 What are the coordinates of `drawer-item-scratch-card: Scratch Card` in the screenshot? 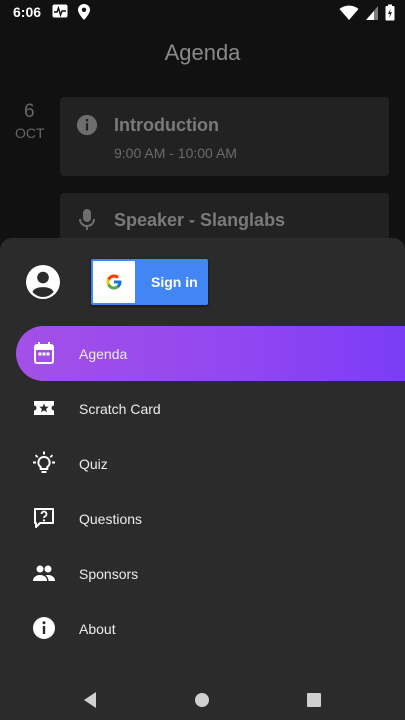 It's located at (210, 408).